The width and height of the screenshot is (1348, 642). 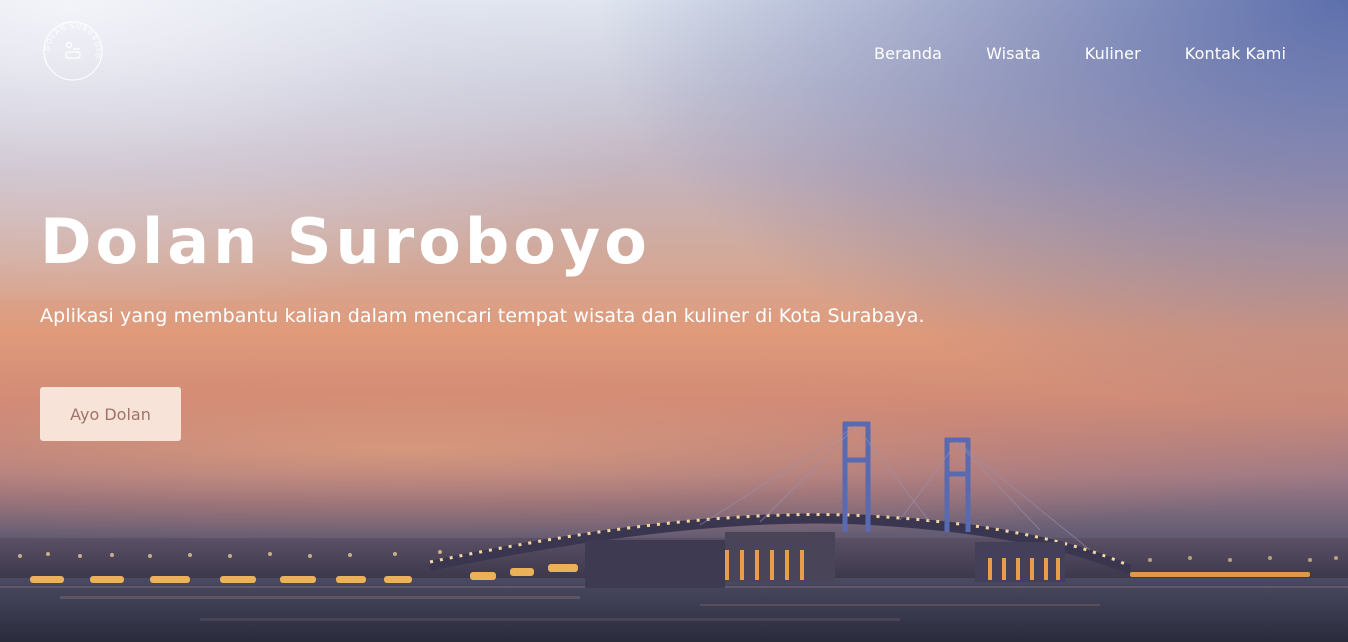 What do you see at coordinates (345, 241) in the screenshot?
I see `hero-title: Dolan Suroboyo` at bounding box center [345, 241].